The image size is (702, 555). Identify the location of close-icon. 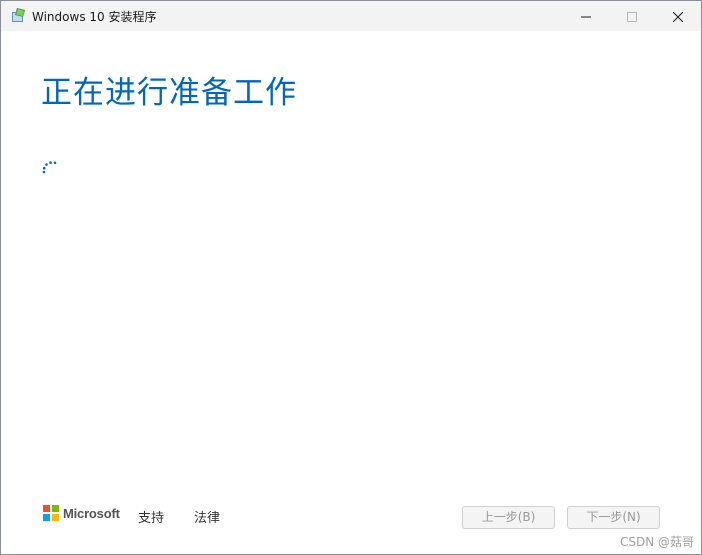
(678, 16).